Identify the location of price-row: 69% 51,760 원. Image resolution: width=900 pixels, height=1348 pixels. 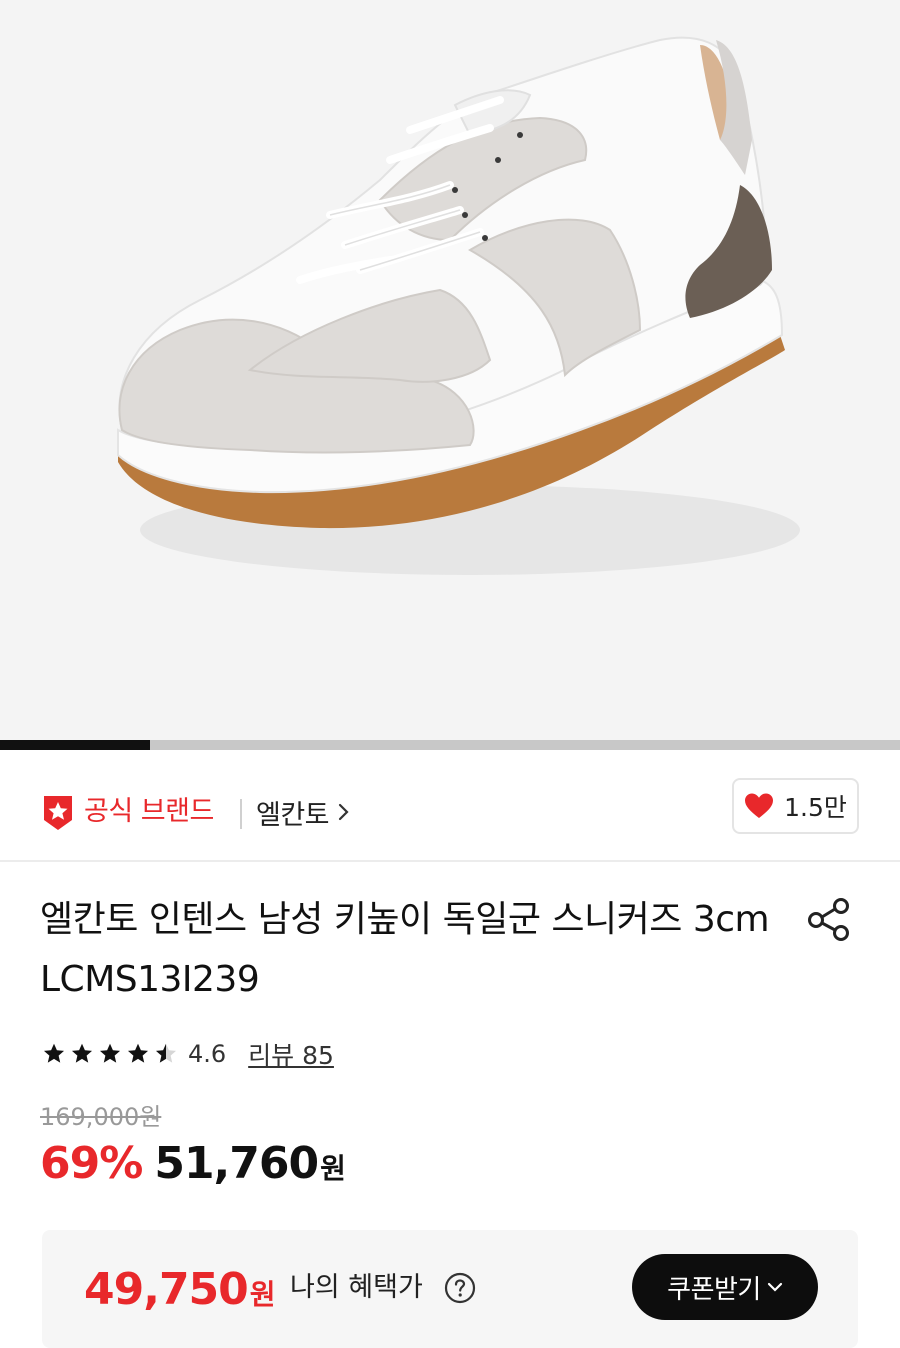
(193, 1163).